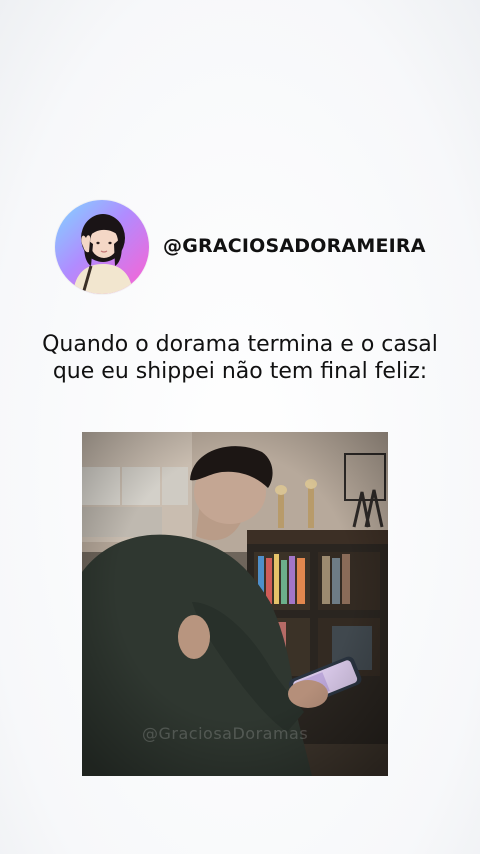  I want to click on media-watermark: @GraciosaDoramas, so click(225, 733).